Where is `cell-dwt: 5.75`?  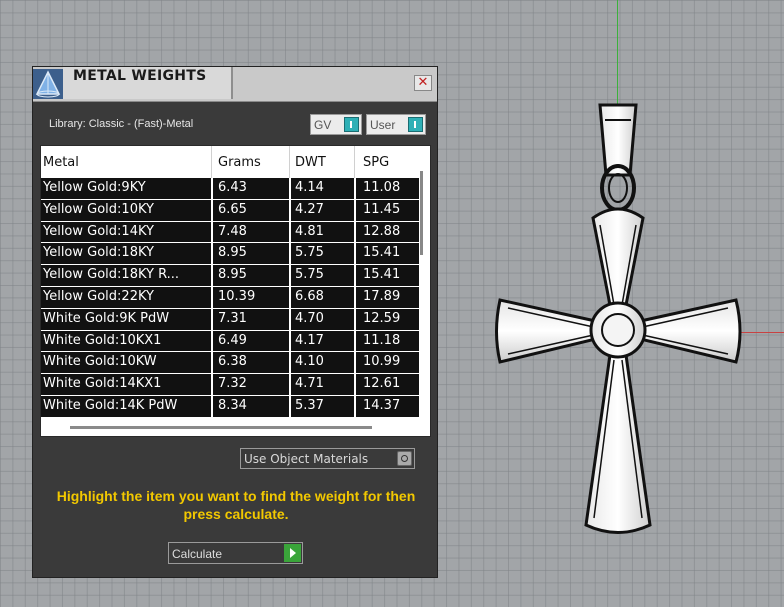
cell-dwt: 5.75 is located at coordinates (309, 275).